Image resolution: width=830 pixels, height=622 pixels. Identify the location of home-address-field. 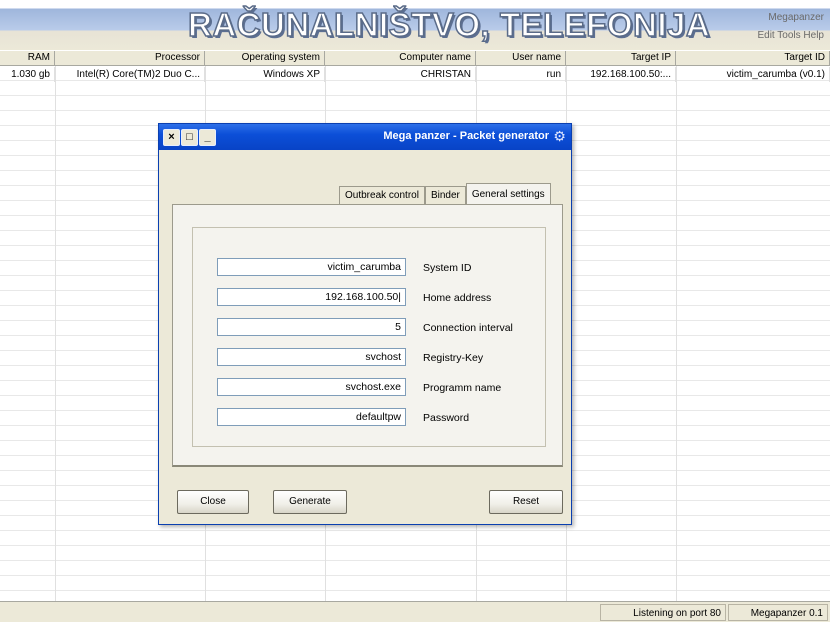
(311, 297).